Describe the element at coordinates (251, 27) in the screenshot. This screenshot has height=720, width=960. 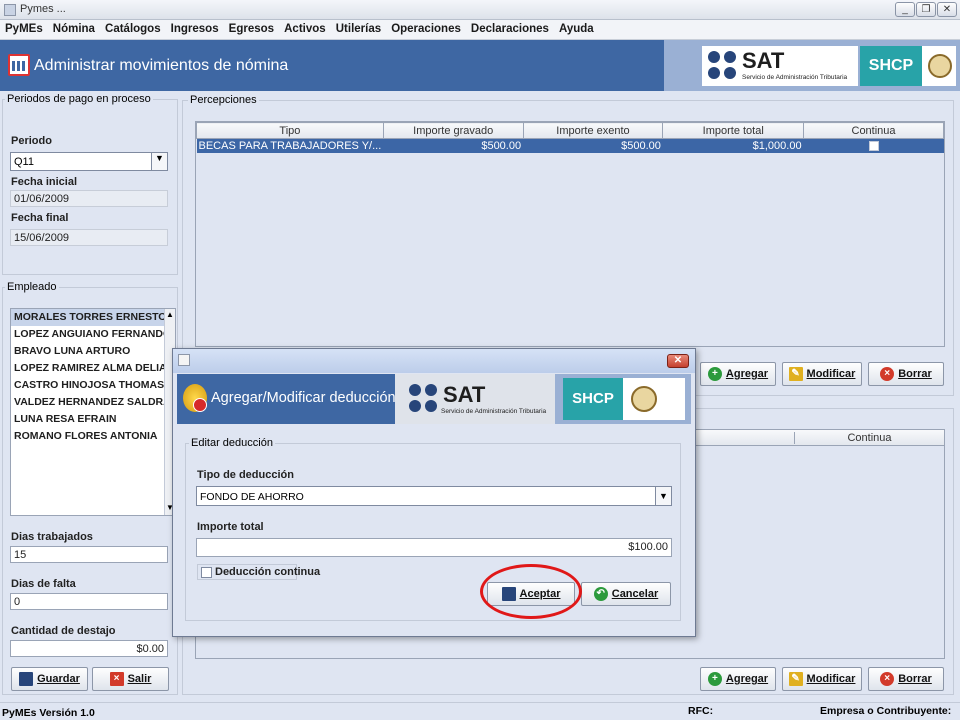
I see `menu-egresos: Egresos` at that location.